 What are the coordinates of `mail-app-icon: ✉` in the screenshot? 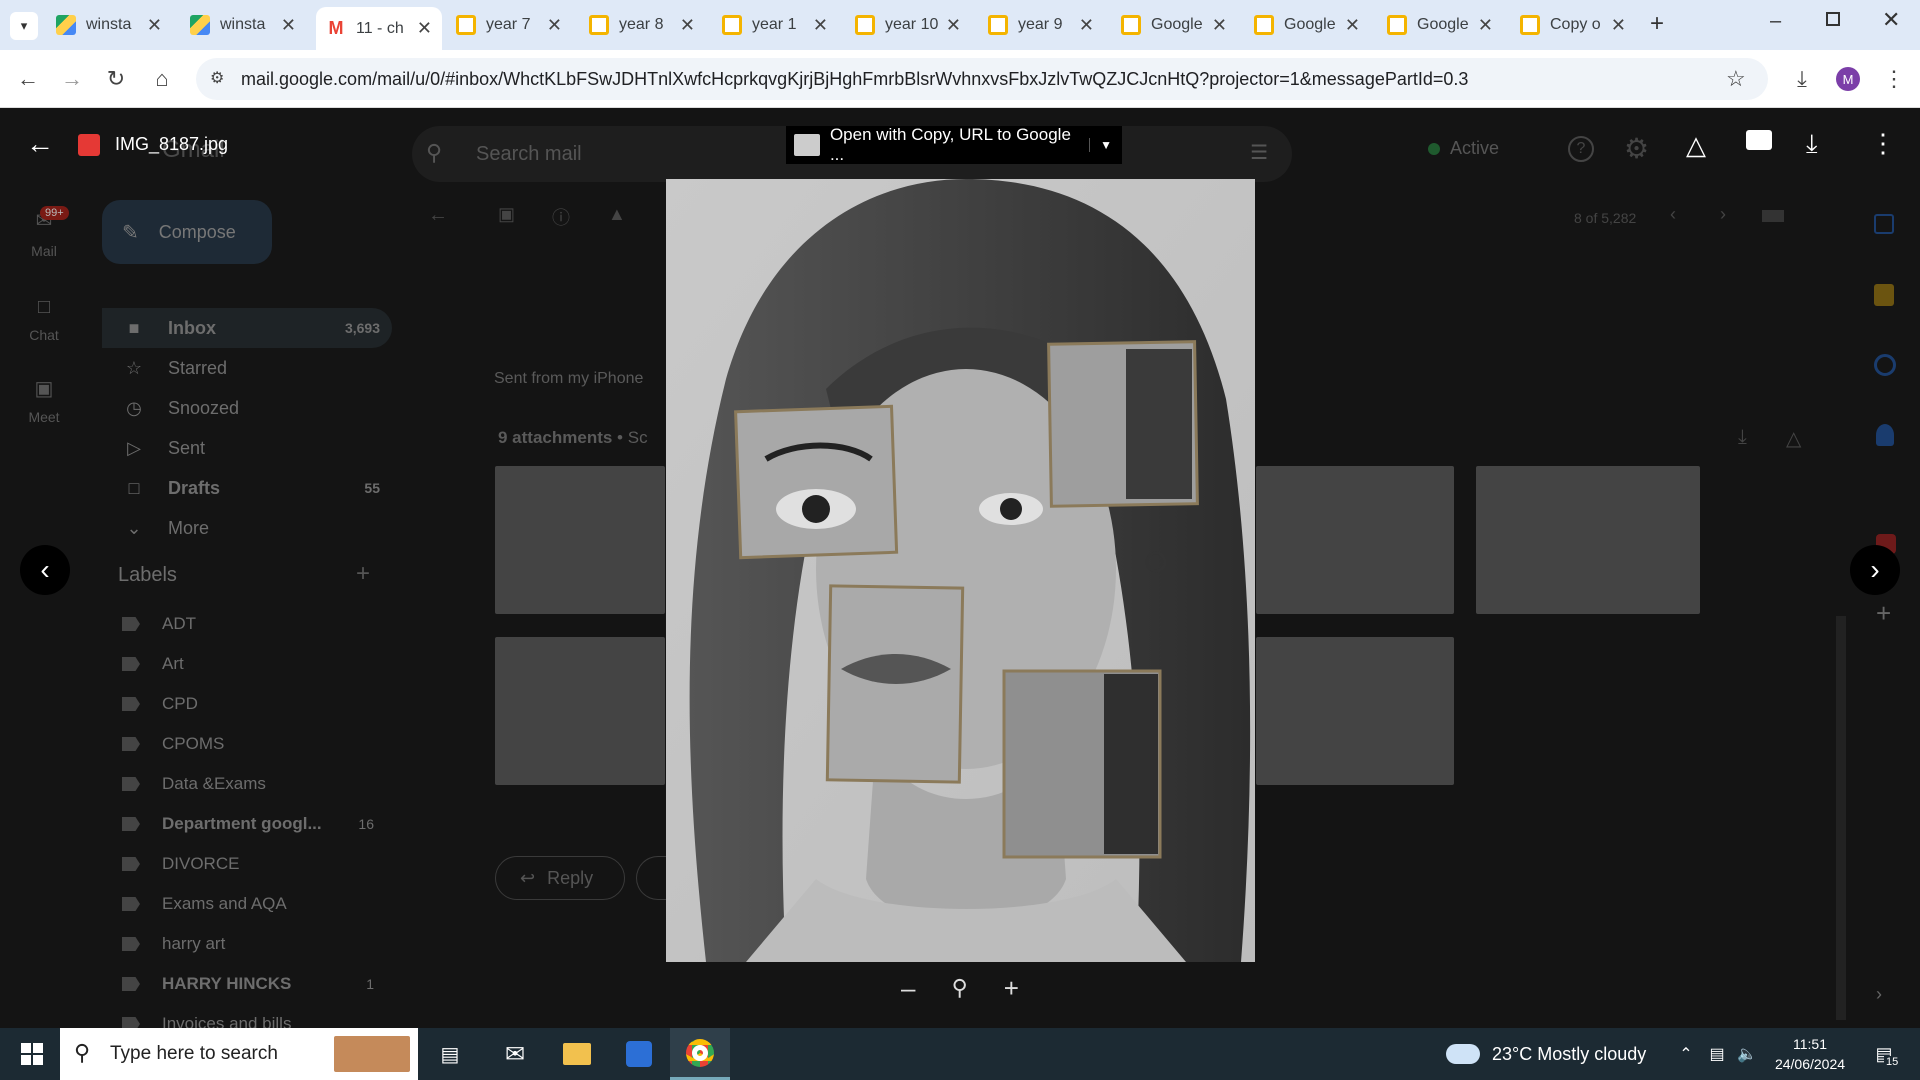 It's located at (515, 1054).